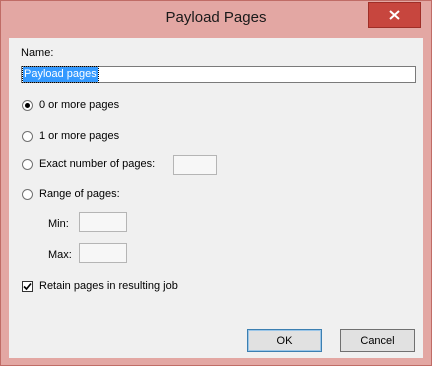 Image resolution: width=432 pixels, height=366 pixels. What do you see at coordinates (218, 74) in the screenshot?
I see `name-input: Payload pages` at bounding box center [218, 74].